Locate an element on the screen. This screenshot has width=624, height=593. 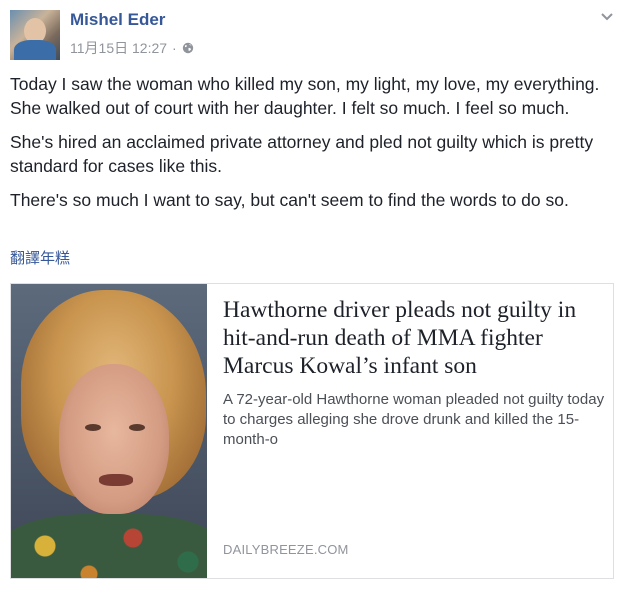
avatar is located at coordinates (35, 35).